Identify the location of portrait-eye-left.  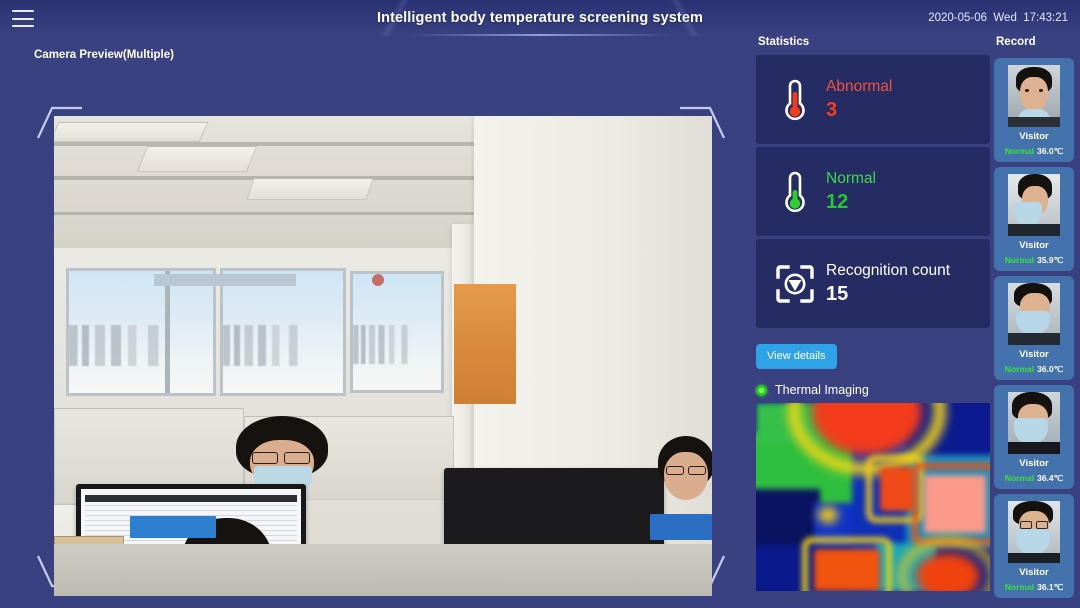
(1027, 90).